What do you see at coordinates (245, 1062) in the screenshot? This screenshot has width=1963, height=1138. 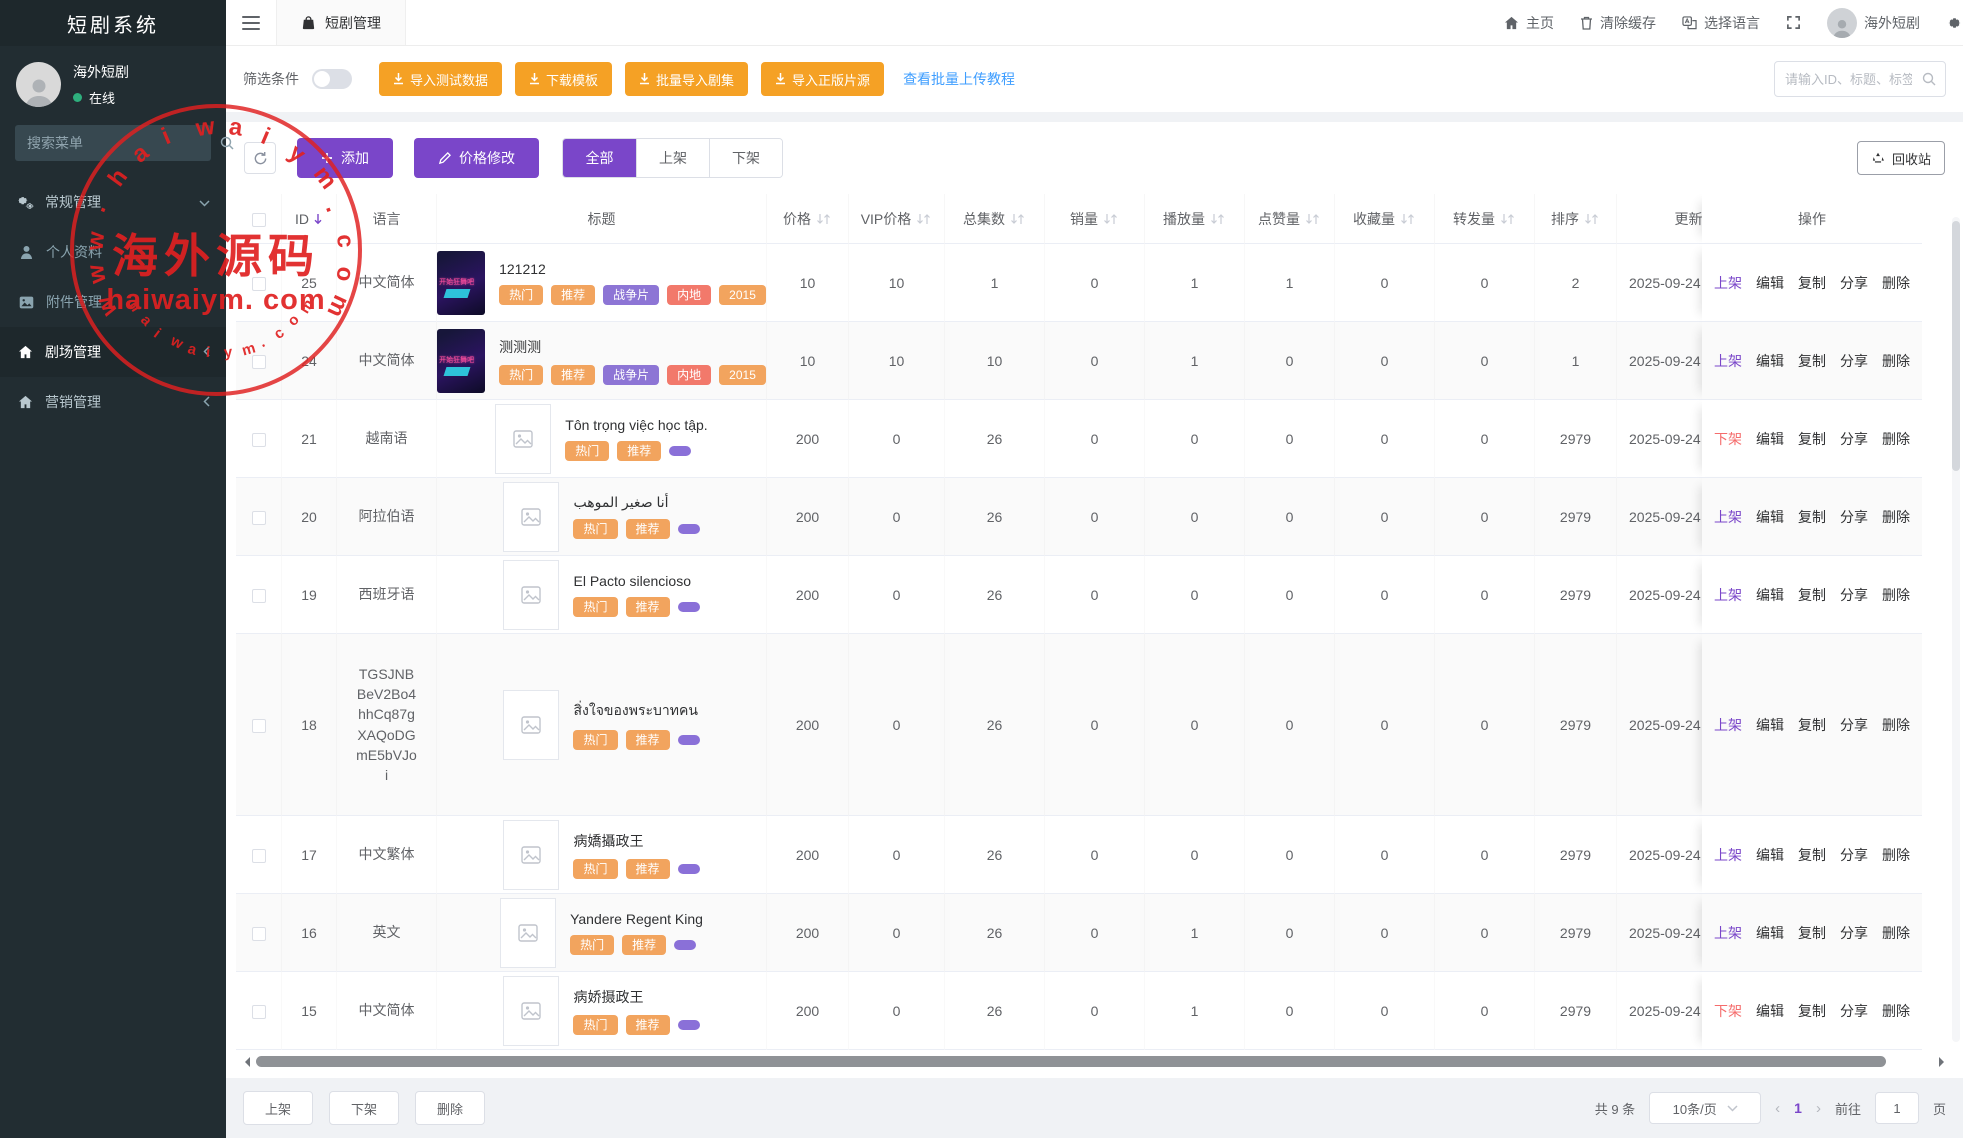 I see `scroll-left-arrow` at bounding box center [245, 1062].